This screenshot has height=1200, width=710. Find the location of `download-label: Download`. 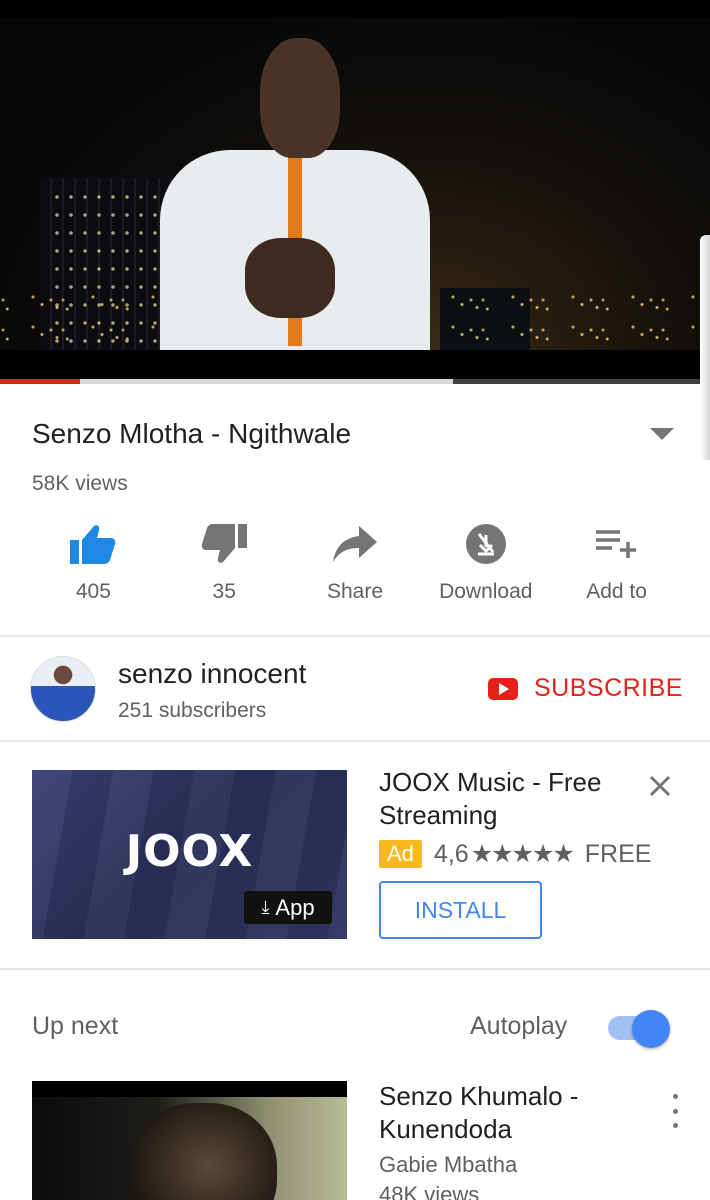

download-label: Download is located at coordinates (486, 591).